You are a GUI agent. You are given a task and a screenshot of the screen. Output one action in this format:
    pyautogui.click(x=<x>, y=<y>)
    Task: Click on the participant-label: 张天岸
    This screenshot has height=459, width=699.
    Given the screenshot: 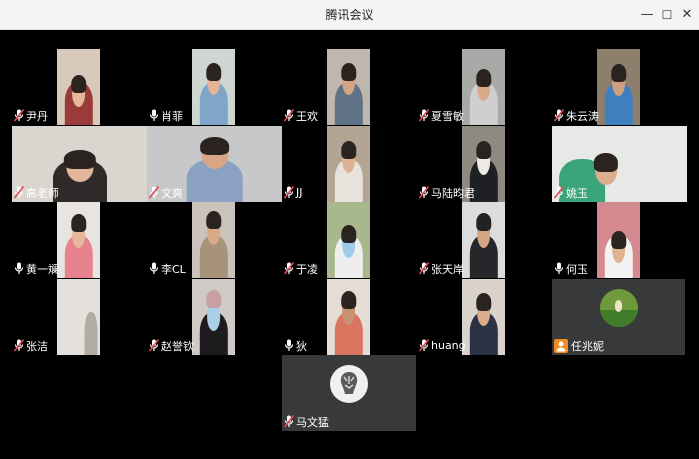 What is the action you would take?
    pyautogui.click(x=440, y=268)
    